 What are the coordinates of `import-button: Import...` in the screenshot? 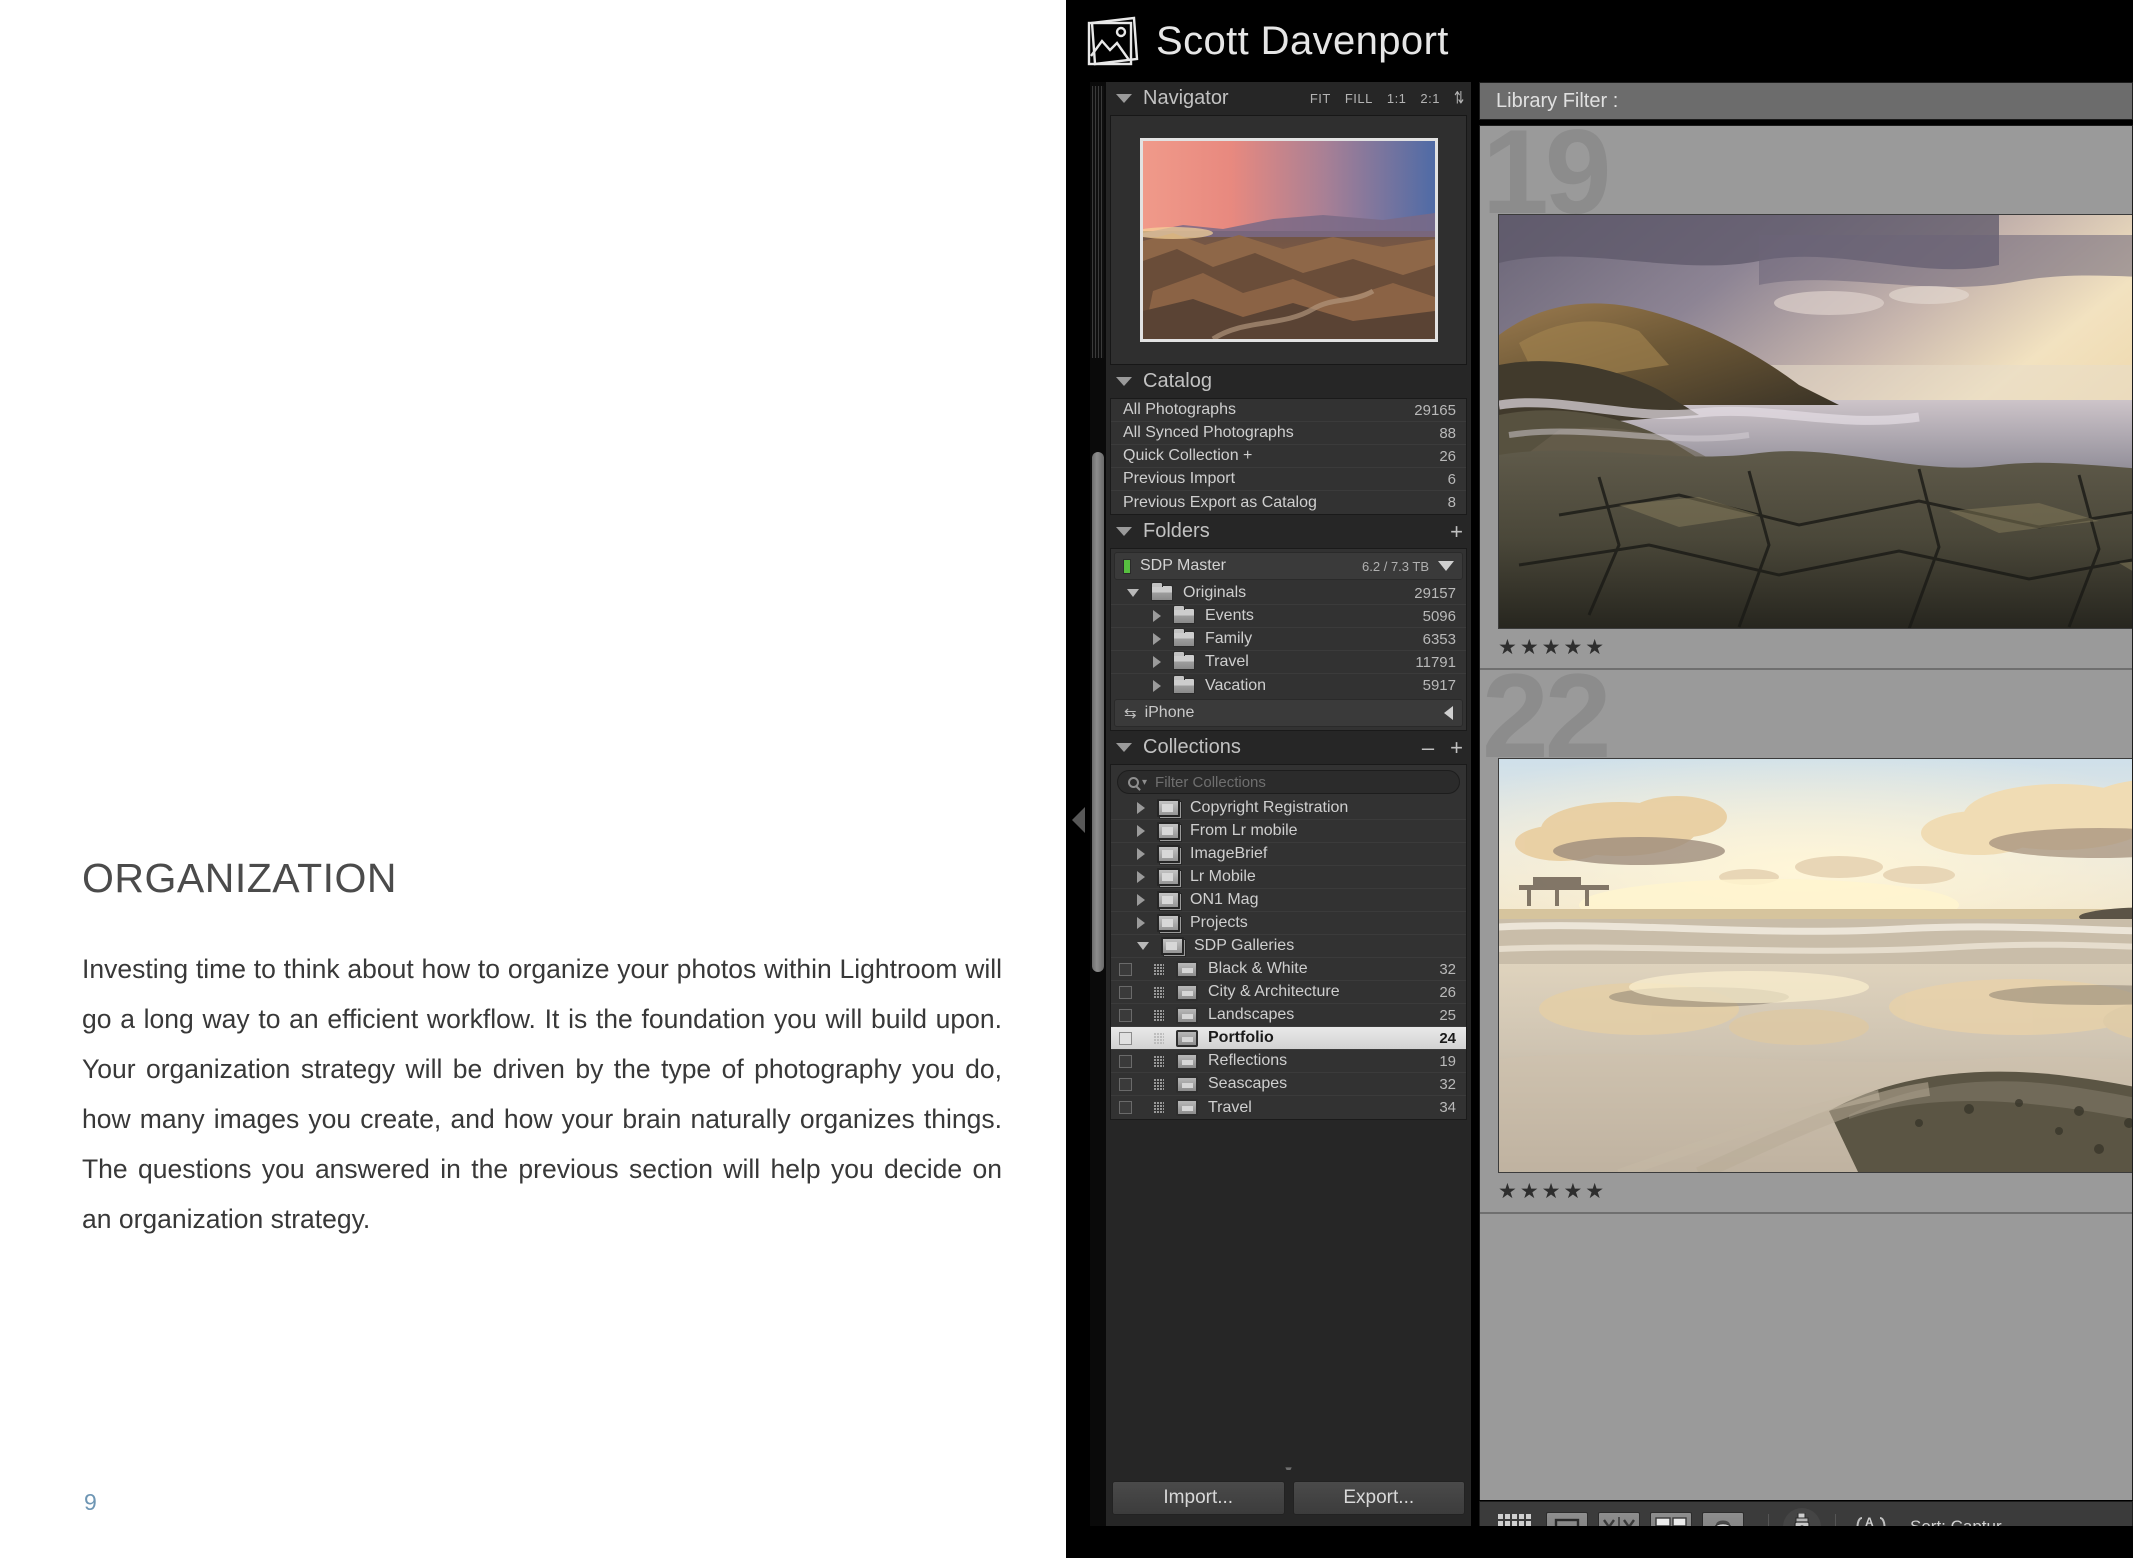 It's located at (1198, 1498).